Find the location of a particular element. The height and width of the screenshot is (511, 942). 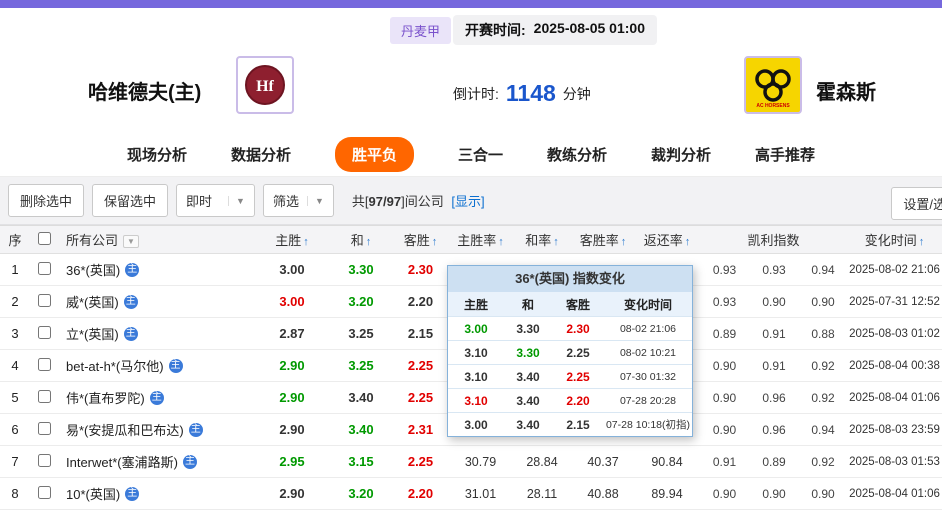

company-cell: 伟*(直布罗陀) 主 is located at coordinates (156, 397).